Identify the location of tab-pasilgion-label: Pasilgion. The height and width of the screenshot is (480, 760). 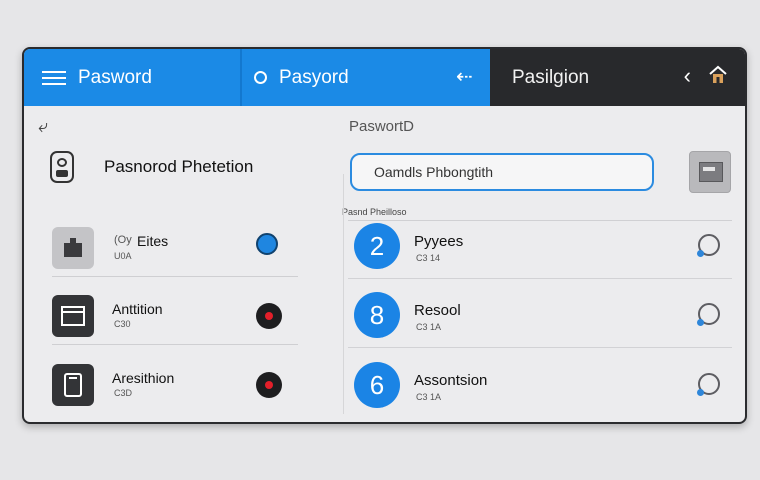
(551, 77).